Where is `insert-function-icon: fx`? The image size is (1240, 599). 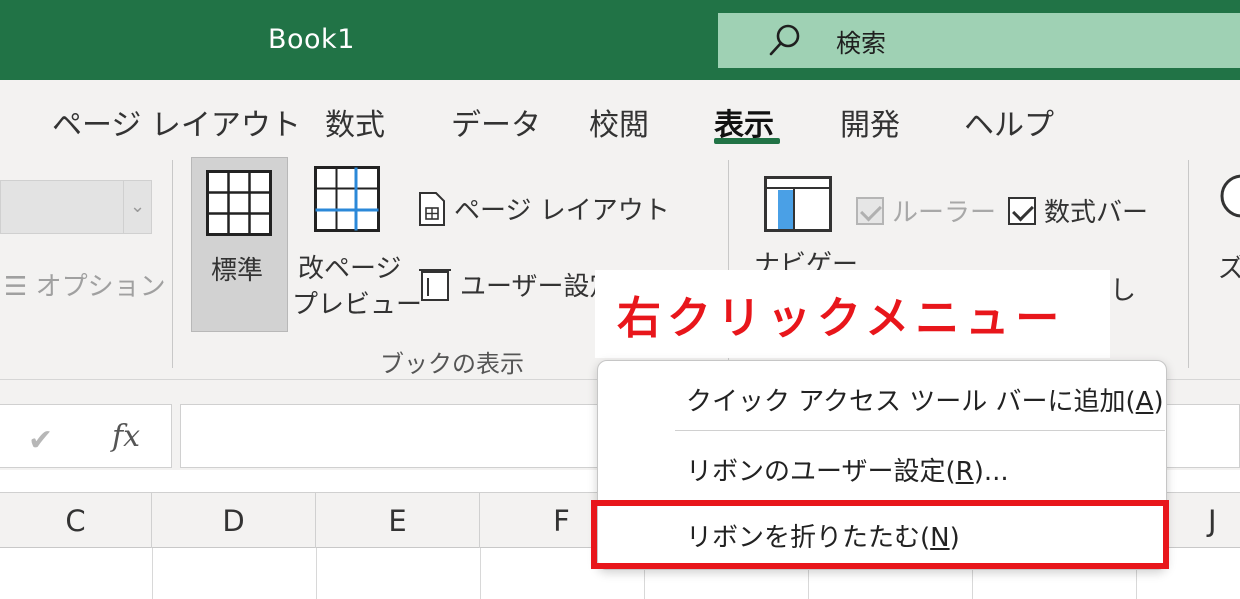
insert-function-icon: fx is located at coordinates (126, 436).